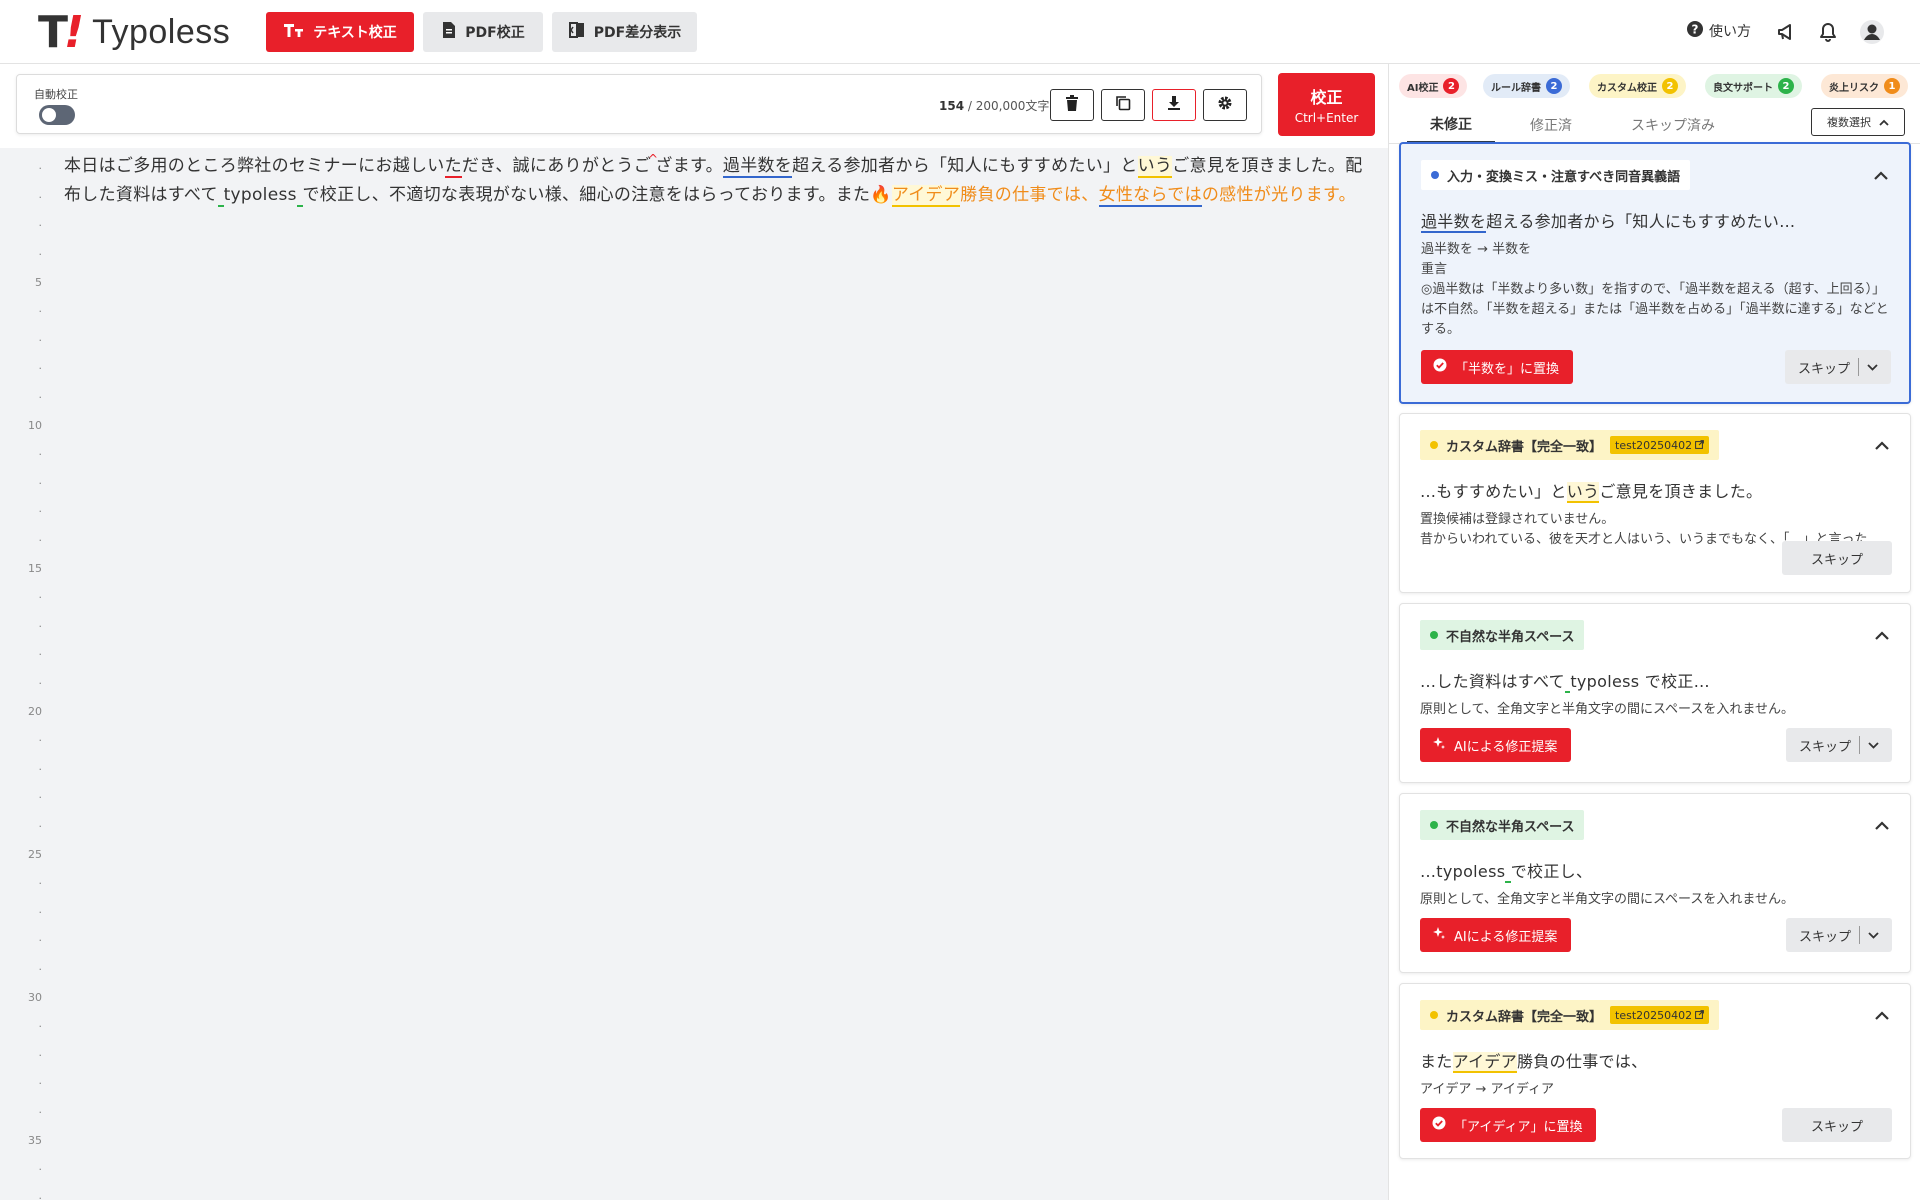  What do you see at coordinates (1123, 105) in the screenshot?
I see `copy-button` at bounding box center [1123, 105].